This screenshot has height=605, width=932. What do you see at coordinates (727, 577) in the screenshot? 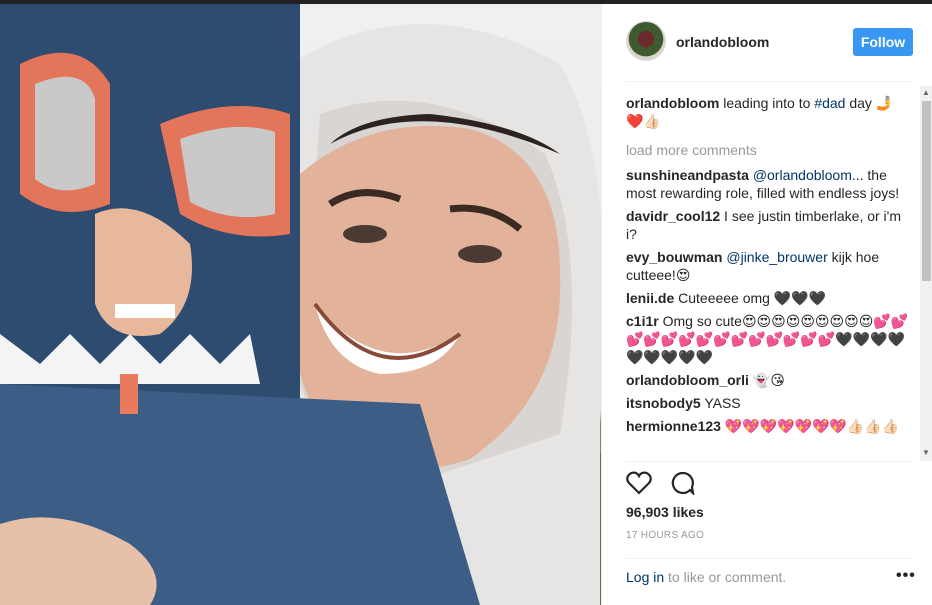
I see `login-text: to like or comment.` at bounding box center [727, 577].